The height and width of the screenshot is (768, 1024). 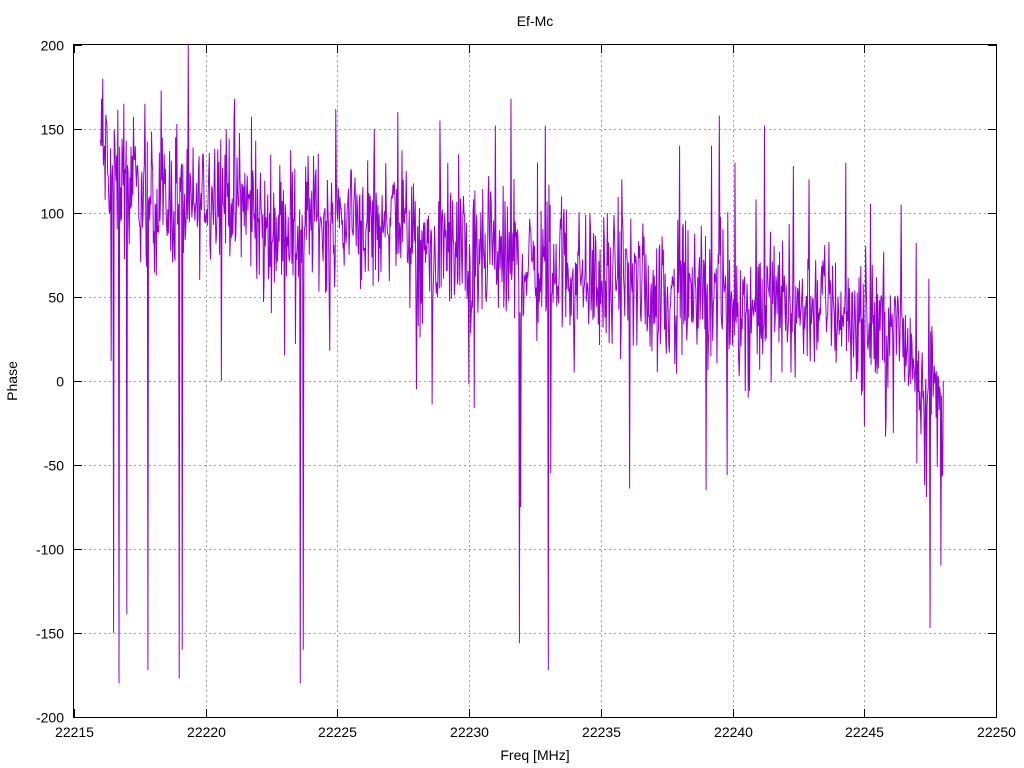 What do you see at coordinates (206, 732) in the screenshot?
I see `x-tick-label: 22220` at bounding box center [206, 732].